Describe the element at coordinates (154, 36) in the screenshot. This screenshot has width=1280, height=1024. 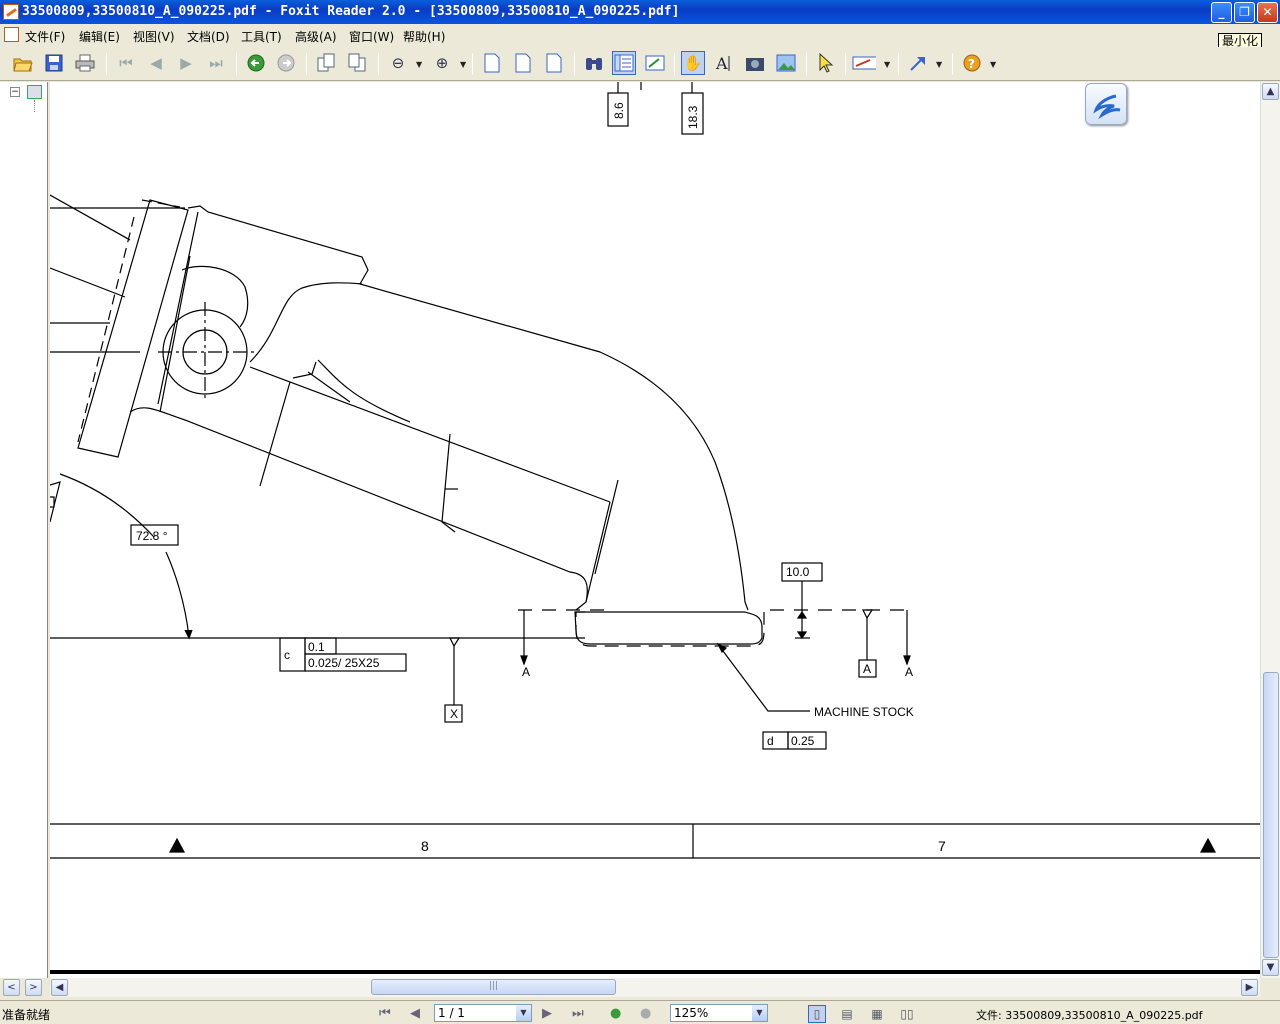
I see `menu-view: 视图(V)` at that location.